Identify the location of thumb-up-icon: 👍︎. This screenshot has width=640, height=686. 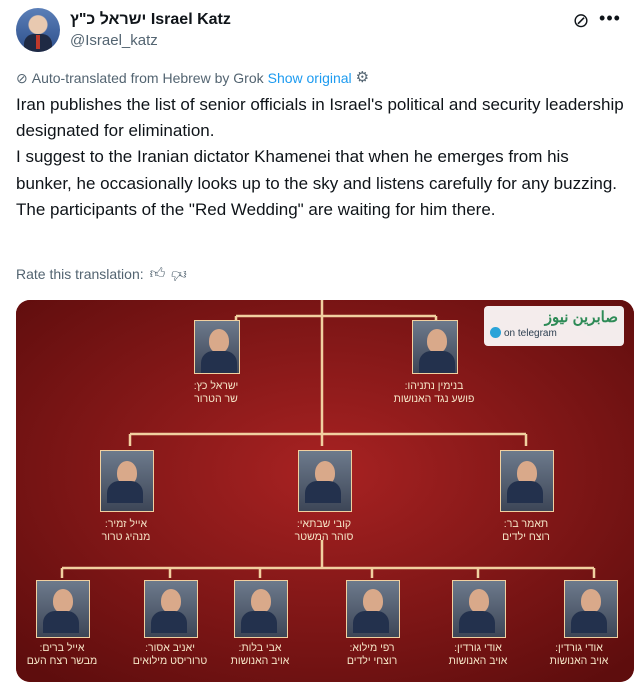
(158, 274).